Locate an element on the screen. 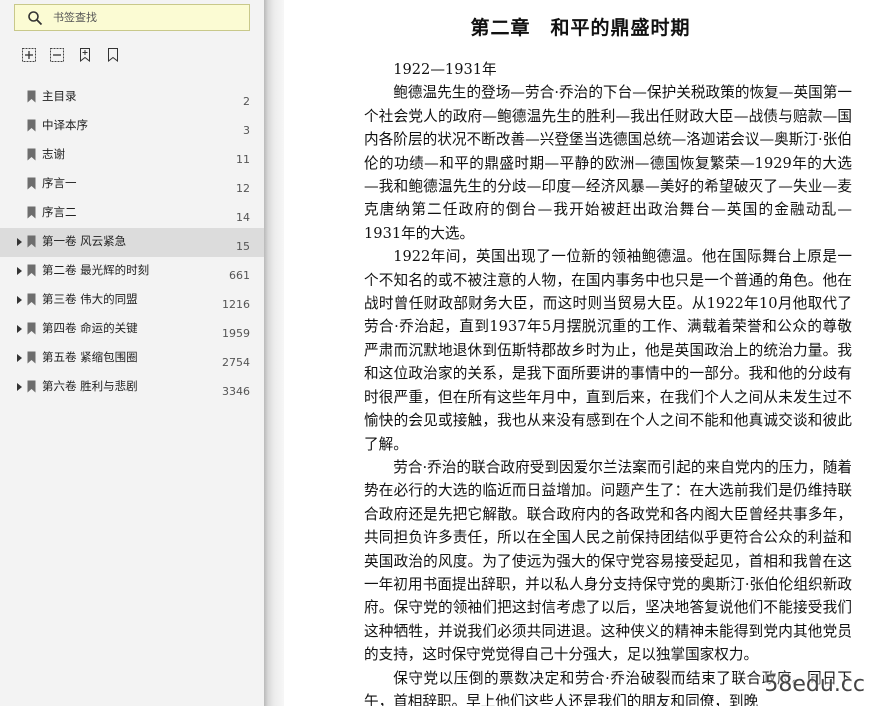  bookmark-item: 序言一 12 is located at coordinates (132, 184).